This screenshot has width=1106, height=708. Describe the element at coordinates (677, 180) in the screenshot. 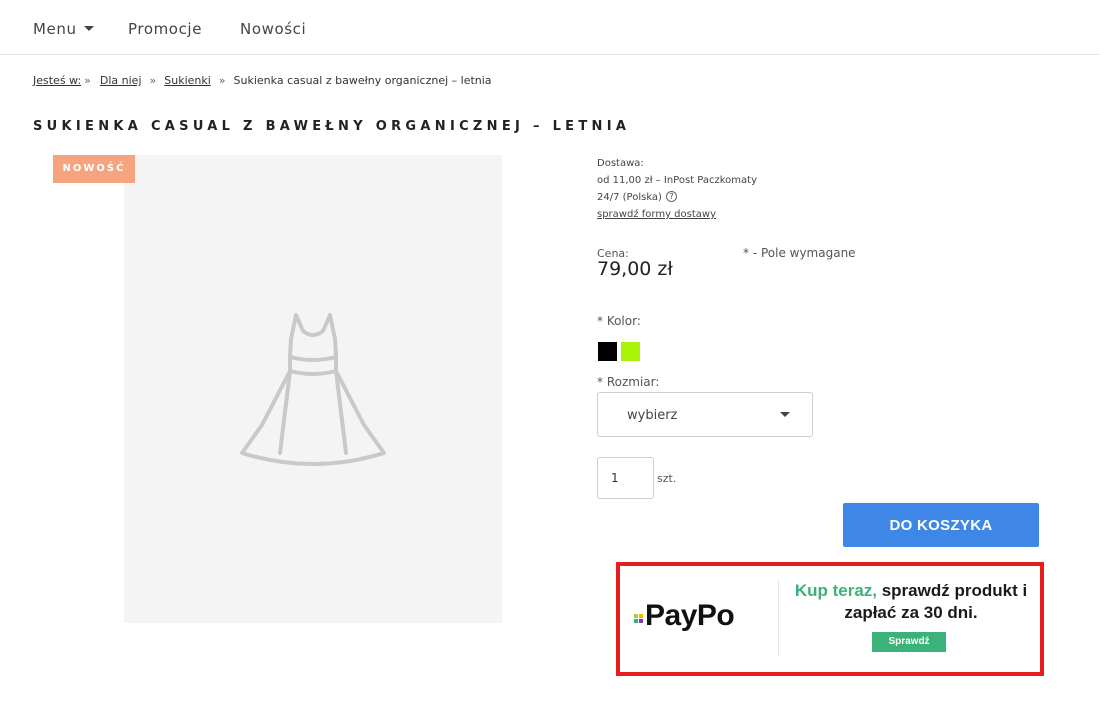

I see `delivery-line-1: od 11,00 zł – InPost Paczkomaty` at that location.